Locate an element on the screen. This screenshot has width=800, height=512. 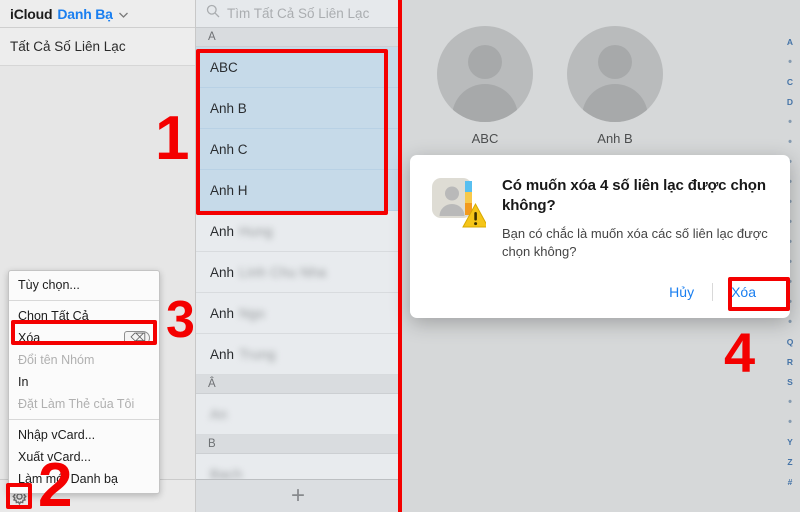
avatar: ABC is located at coordinates (485, 86).